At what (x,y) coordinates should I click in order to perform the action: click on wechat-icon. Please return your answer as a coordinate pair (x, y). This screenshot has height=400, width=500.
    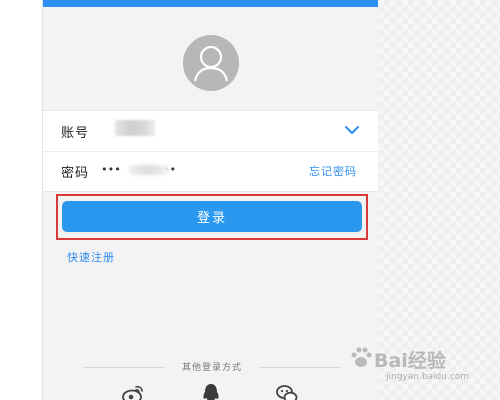
    Looking at the image, I should click on (287, 391).